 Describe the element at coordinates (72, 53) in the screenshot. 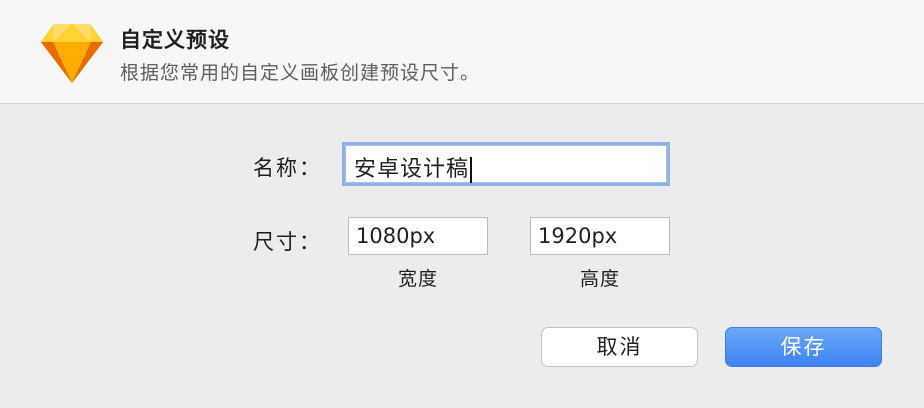

I see `sketch-diamond-icon` at that location.